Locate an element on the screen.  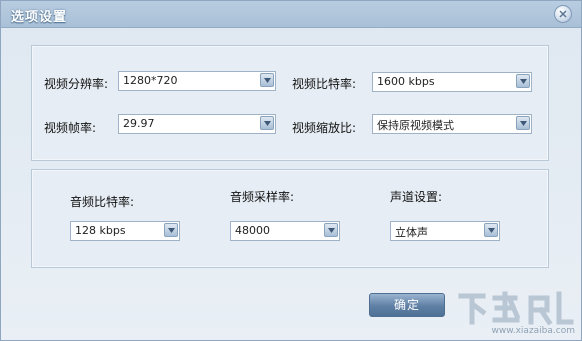
watermark-url: www.xiazaiba.com is located at coordinates (533, 331).